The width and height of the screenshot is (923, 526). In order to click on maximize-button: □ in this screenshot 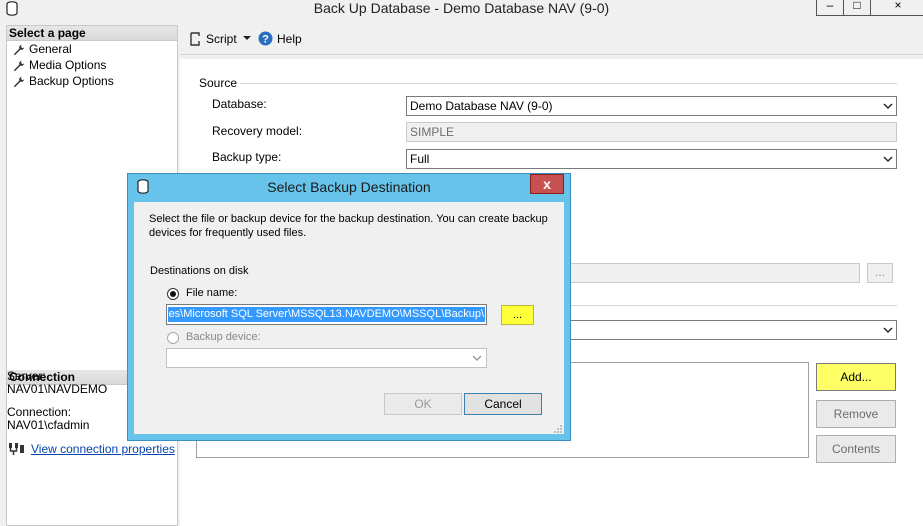, I will do `click(857, 8)`.